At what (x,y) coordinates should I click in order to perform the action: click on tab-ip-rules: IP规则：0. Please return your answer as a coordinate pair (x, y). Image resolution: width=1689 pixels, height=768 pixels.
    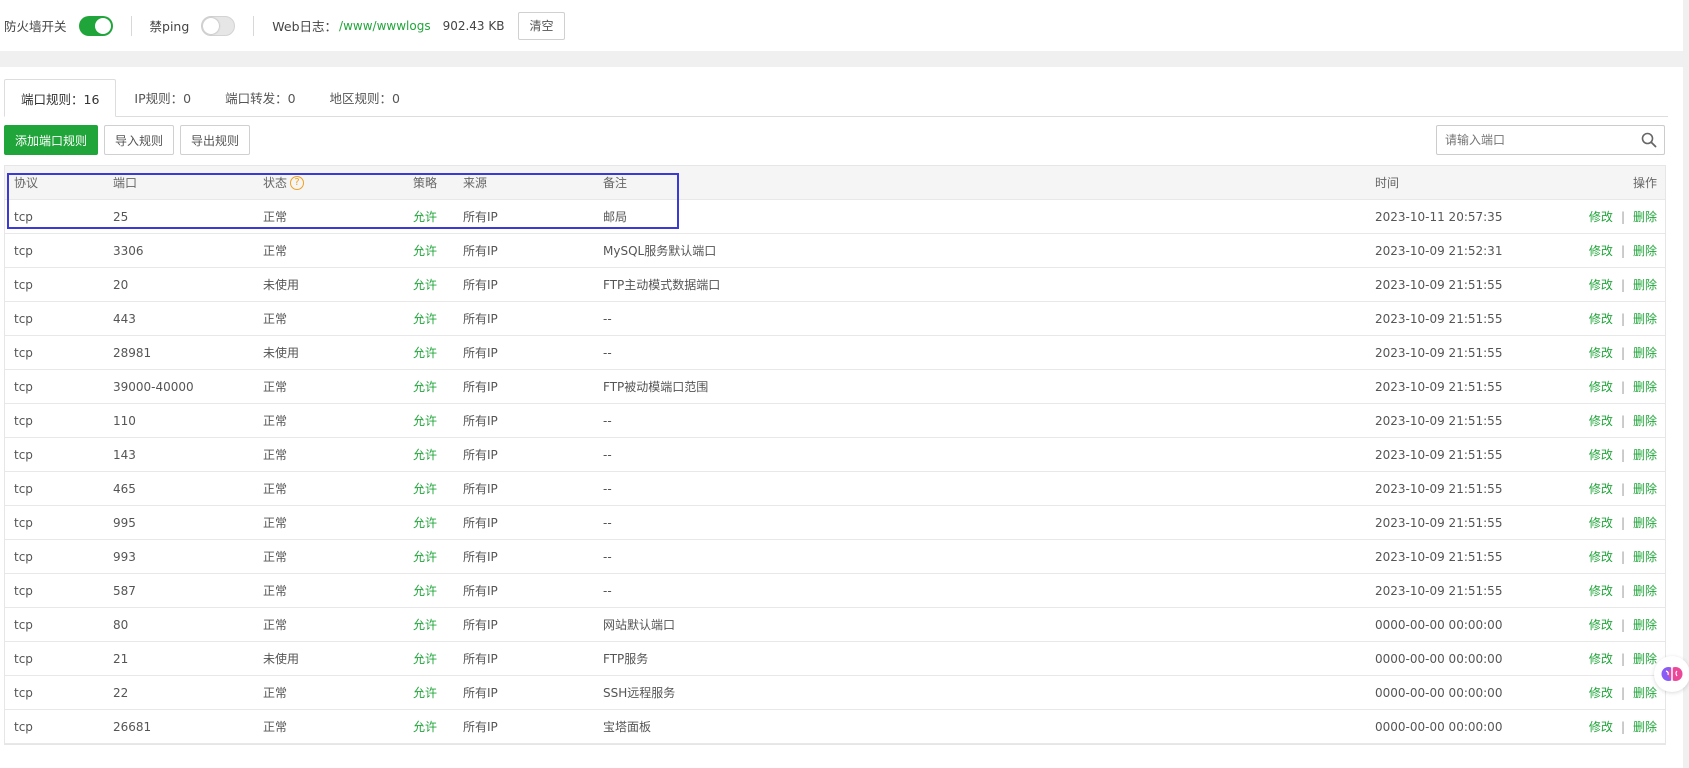
    Looking at the image, I should click on (162, 97).